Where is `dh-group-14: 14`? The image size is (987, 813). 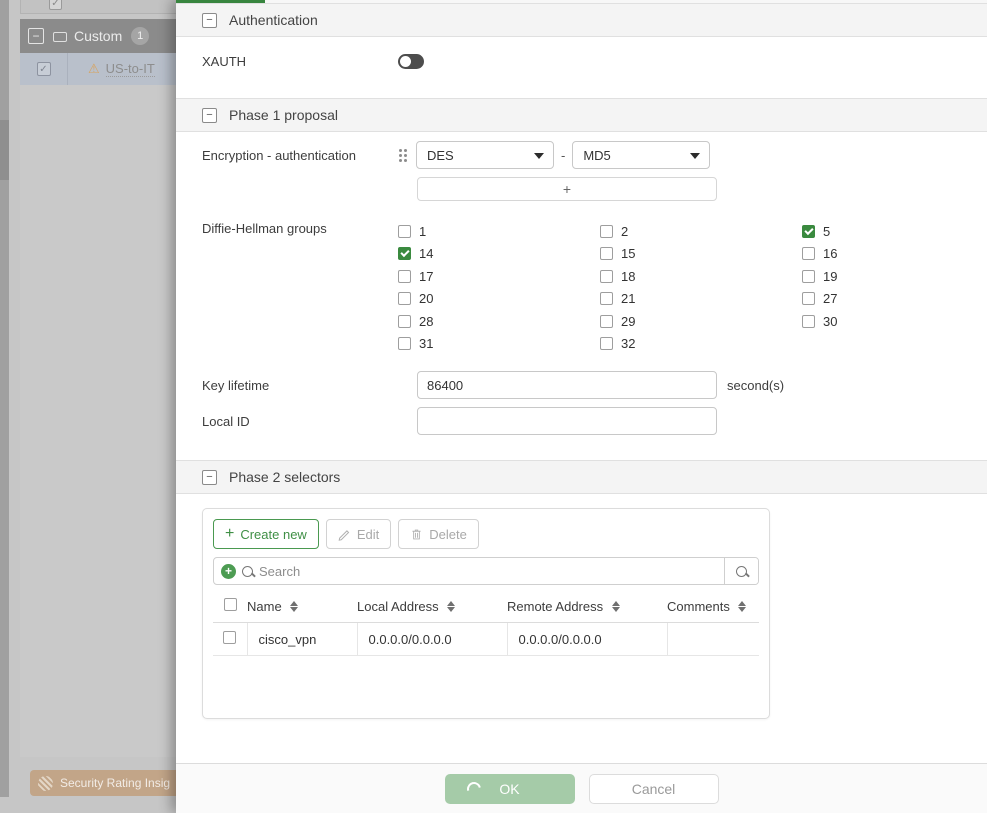
dh-group-14: 14 is located at coordinates (499, 254).